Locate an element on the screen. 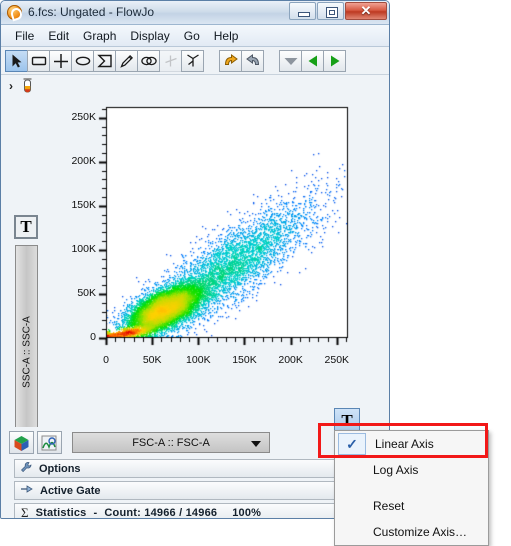 This screenshot has width=511, height=546. window-controls: ✕ is located at coordinates (338, 11).